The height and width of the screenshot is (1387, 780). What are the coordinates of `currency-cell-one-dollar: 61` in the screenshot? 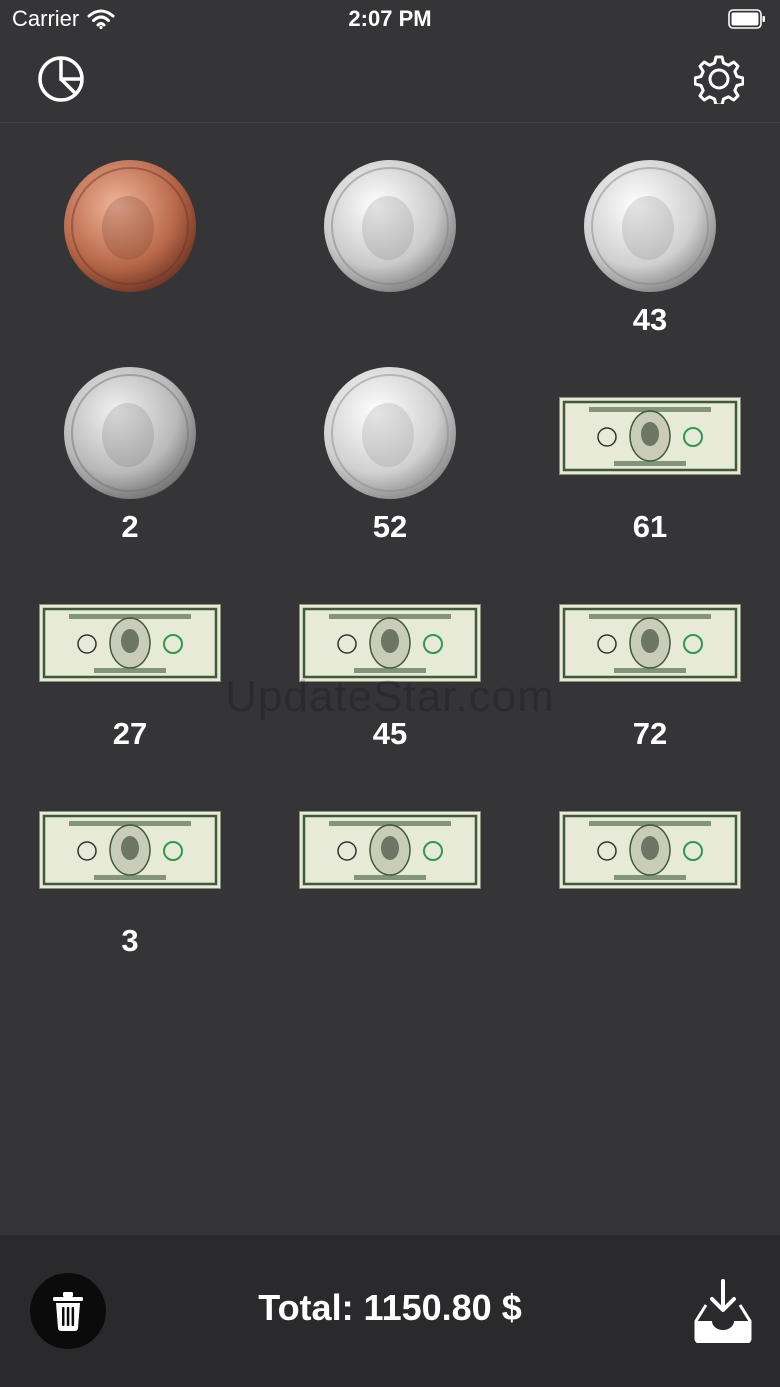 It's located at (650, 437).